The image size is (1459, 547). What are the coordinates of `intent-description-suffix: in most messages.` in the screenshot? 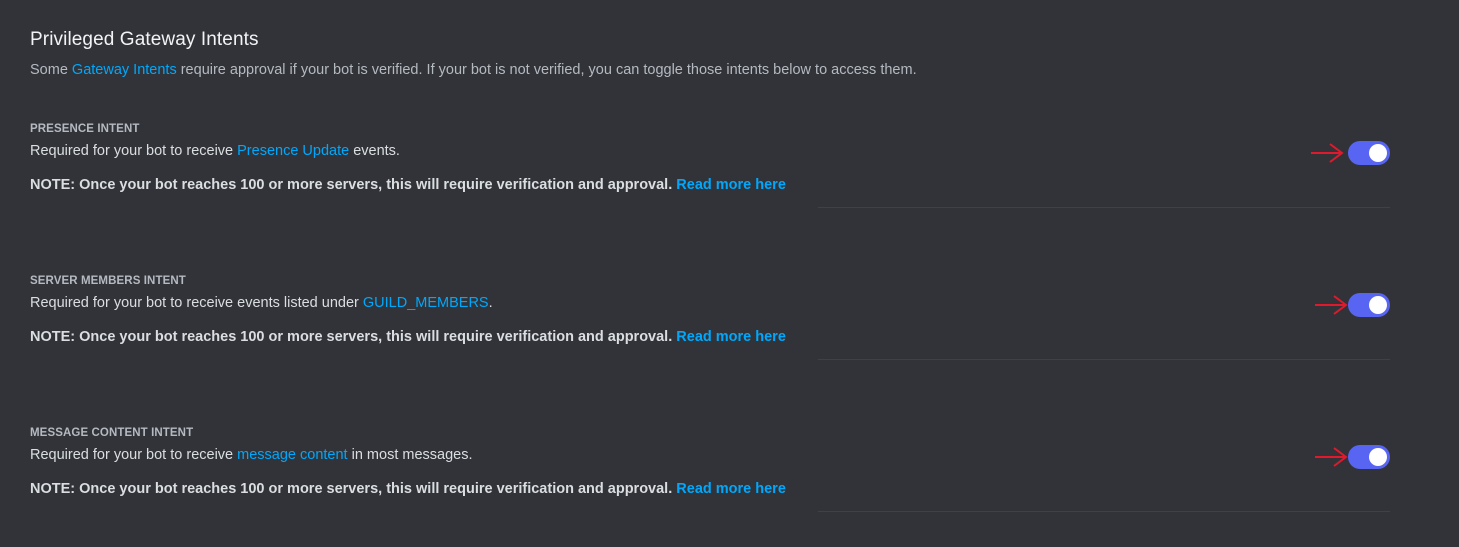 It's located at (410, 455).